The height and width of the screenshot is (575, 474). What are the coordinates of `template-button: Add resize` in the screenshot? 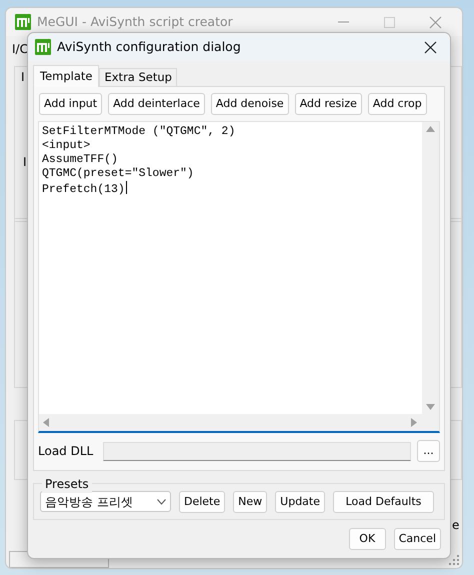 It's located at (328, 104).